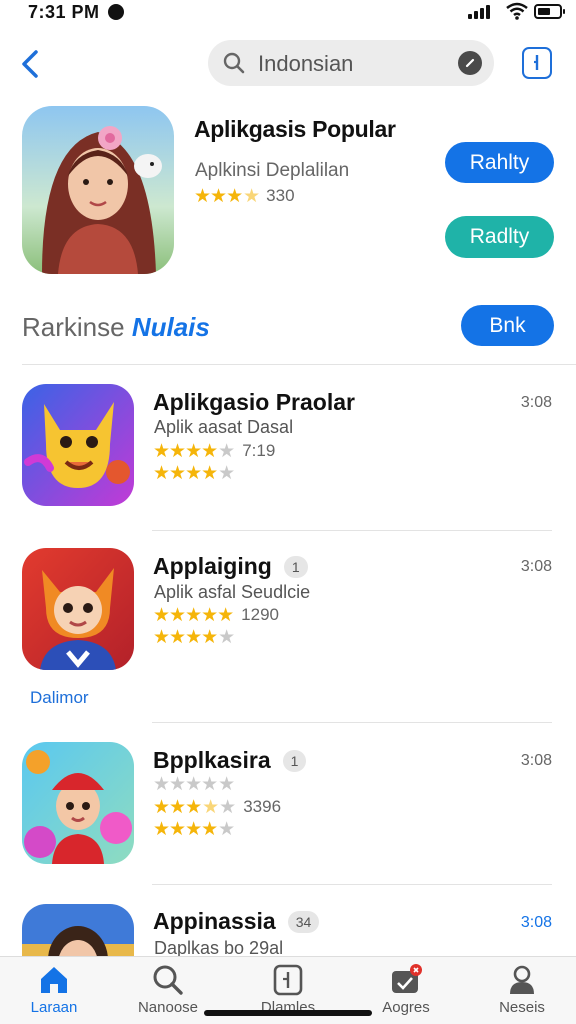 The width and height of the screenshot is (576, 1024). Describe the element at coordinates (272, 170) in the screenshot. I see `featured-app-subtitle: Aplkinsi Deplalilan` at that location.